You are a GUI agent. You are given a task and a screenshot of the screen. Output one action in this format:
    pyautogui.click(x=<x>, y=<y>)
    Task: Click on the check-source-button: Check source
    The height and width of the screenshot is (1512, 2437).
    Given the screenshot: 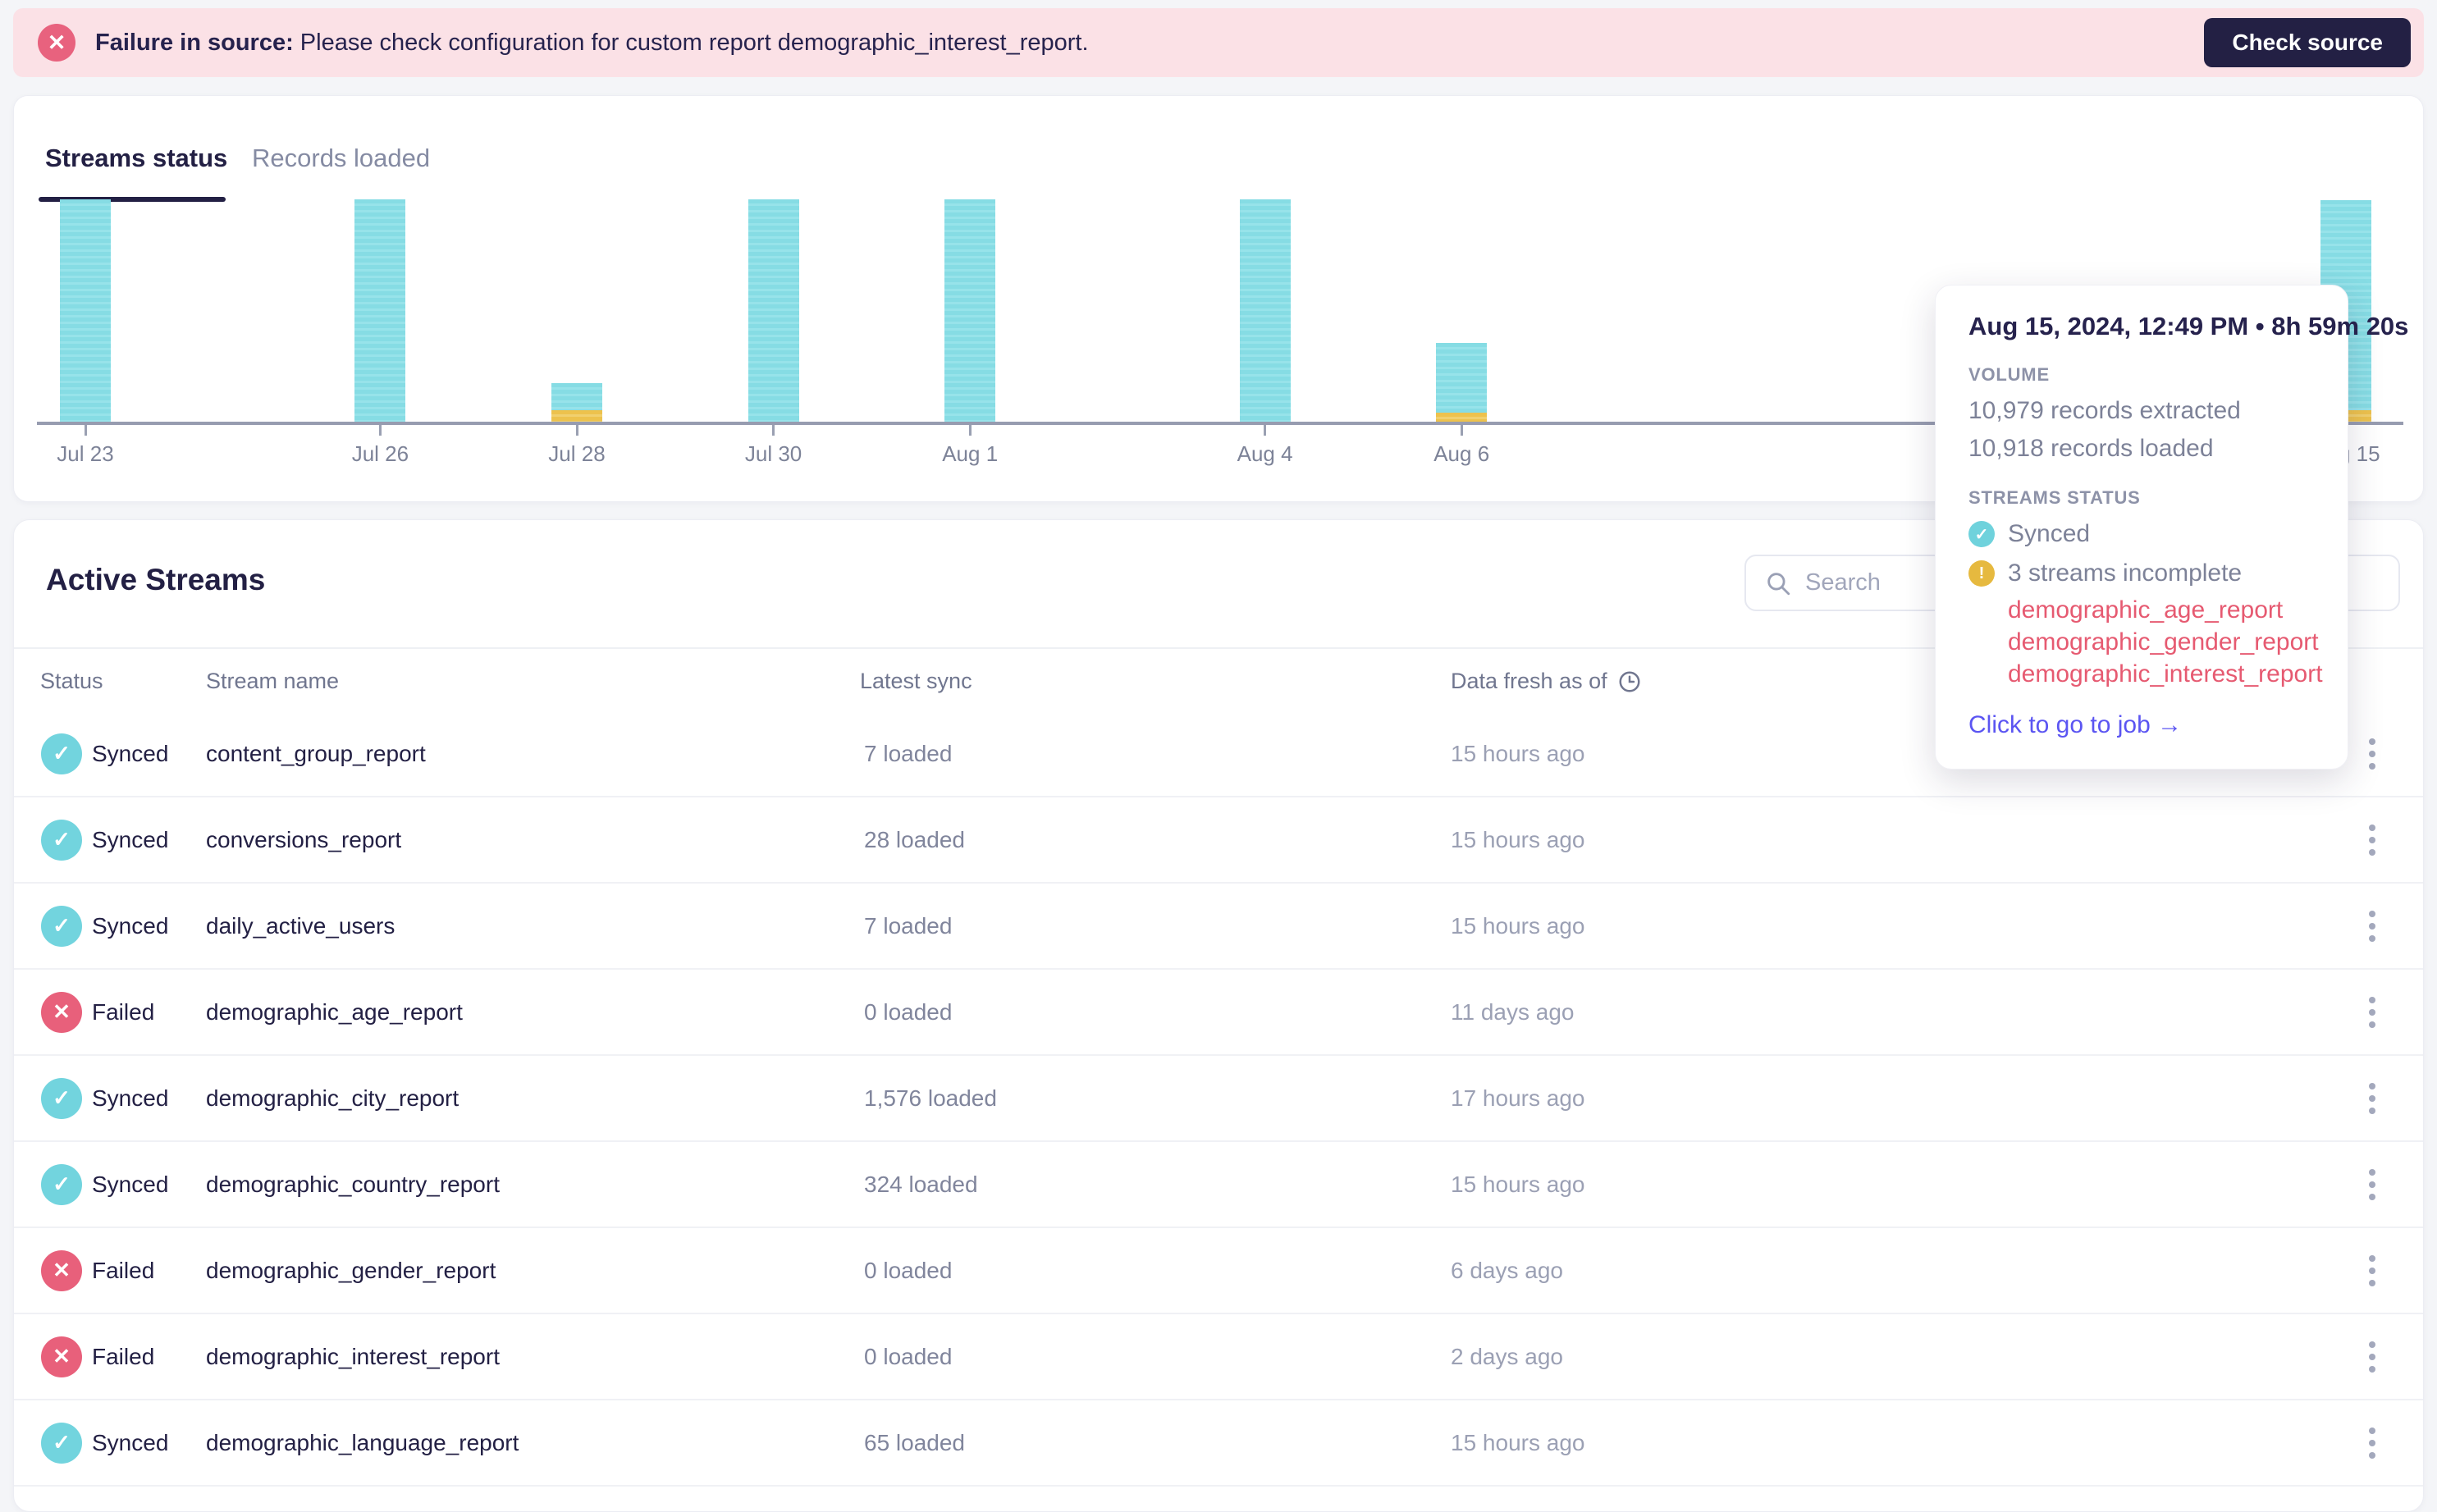 What is the action you would take?
    pyautogui.click(x=2307, y=43)
    